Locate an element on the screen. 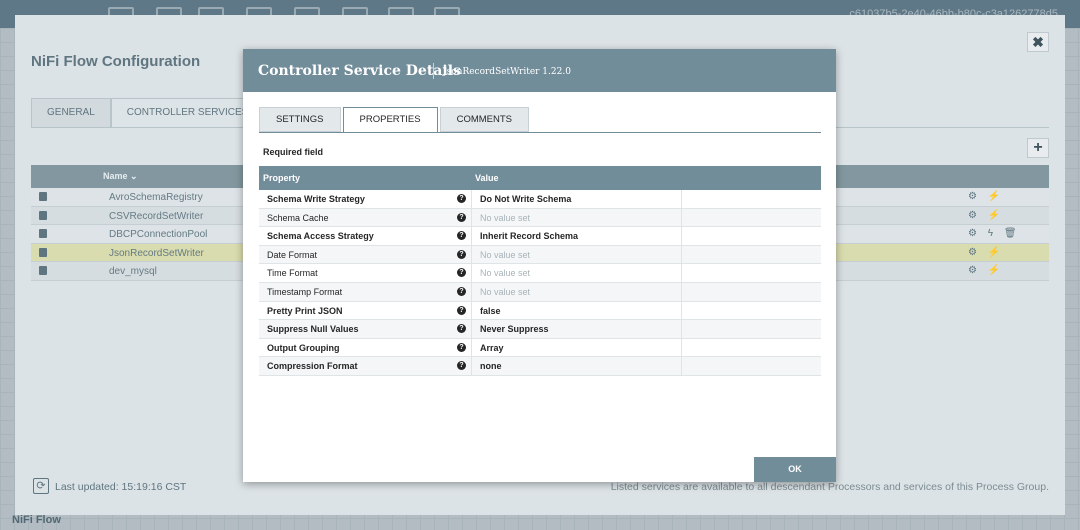 The image size is (1080, 530). required-field-legend: Required field is located at coordinates (293, 152).